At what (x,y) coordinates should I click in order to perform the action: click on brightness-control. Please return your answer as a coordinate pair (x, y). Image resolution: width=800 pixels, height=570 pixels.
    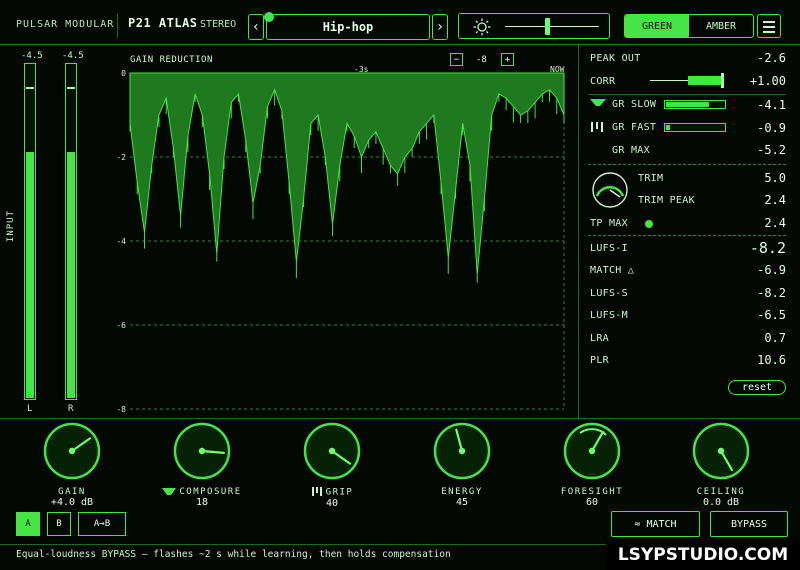
    Looking at the image, I should click on (534, 26).